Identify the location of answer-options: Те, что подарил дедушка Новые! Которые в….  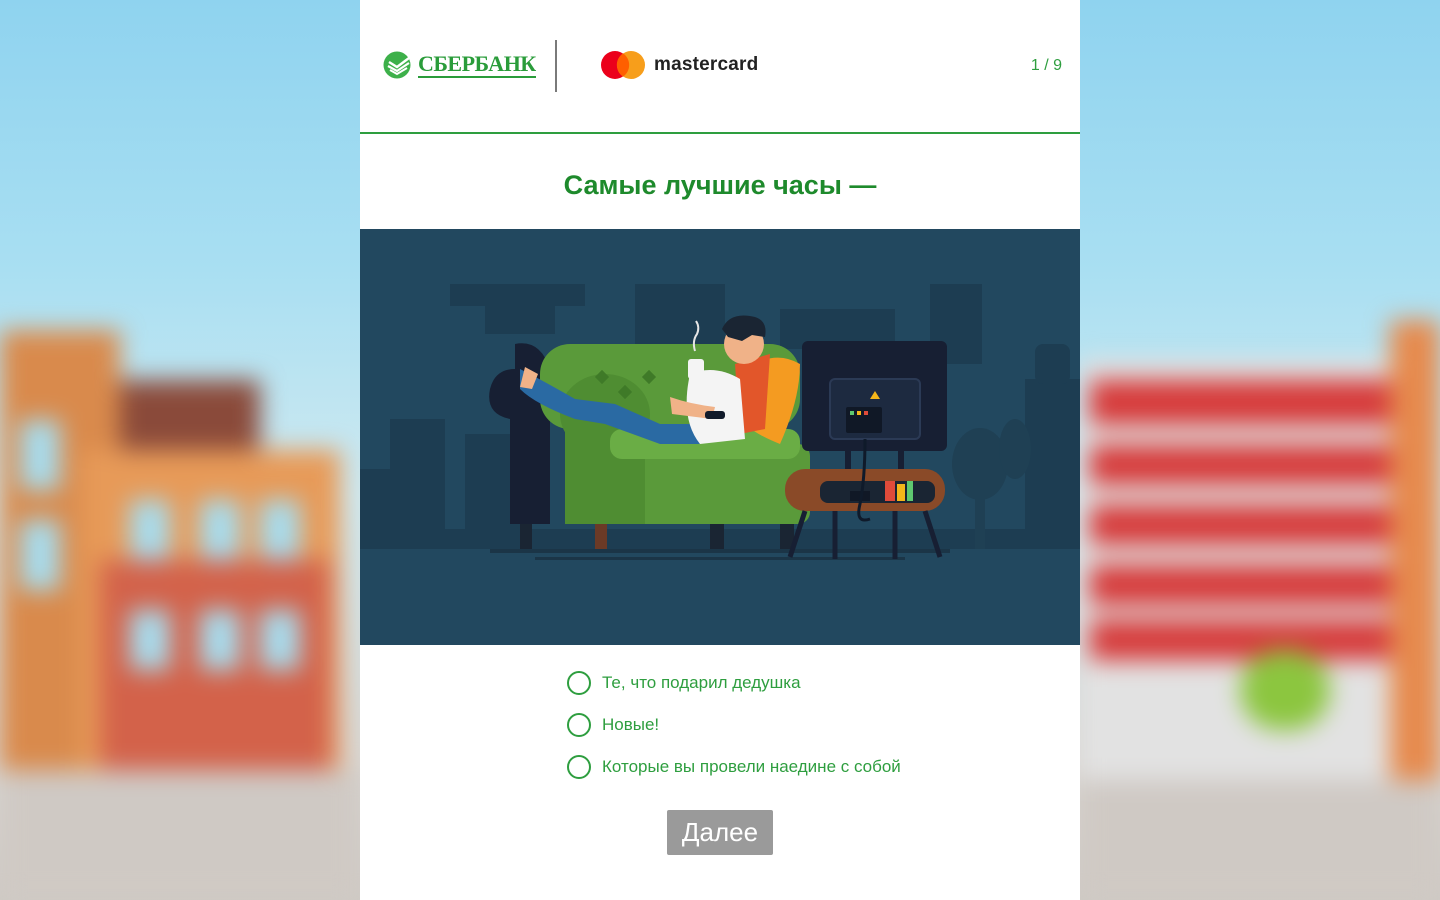
(734, 725).